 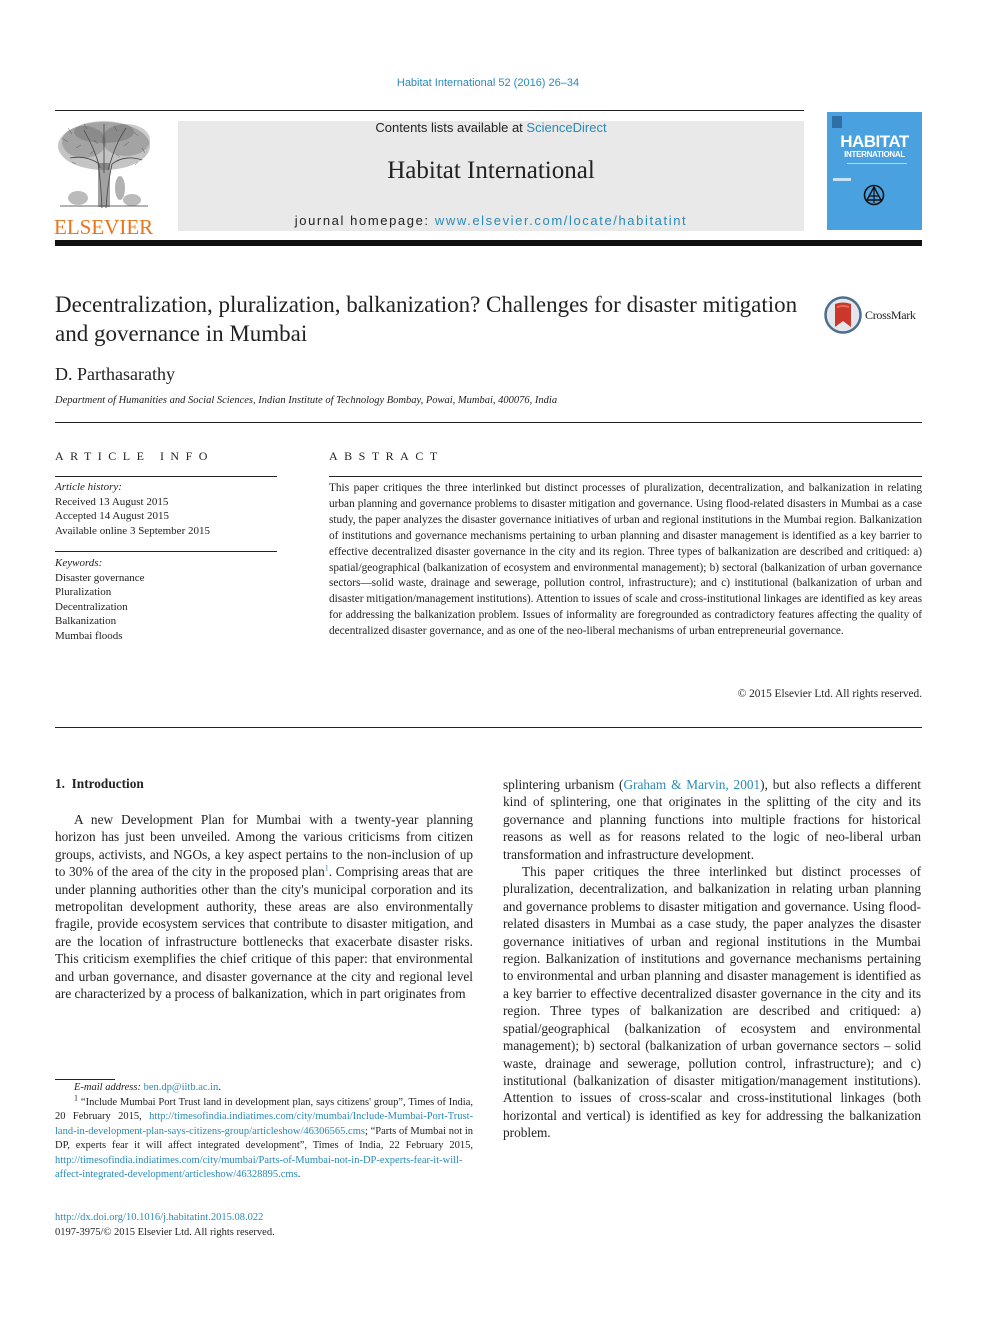 I want to click on history-online: Available online 3 September 2015, so click(x=132, y=530).